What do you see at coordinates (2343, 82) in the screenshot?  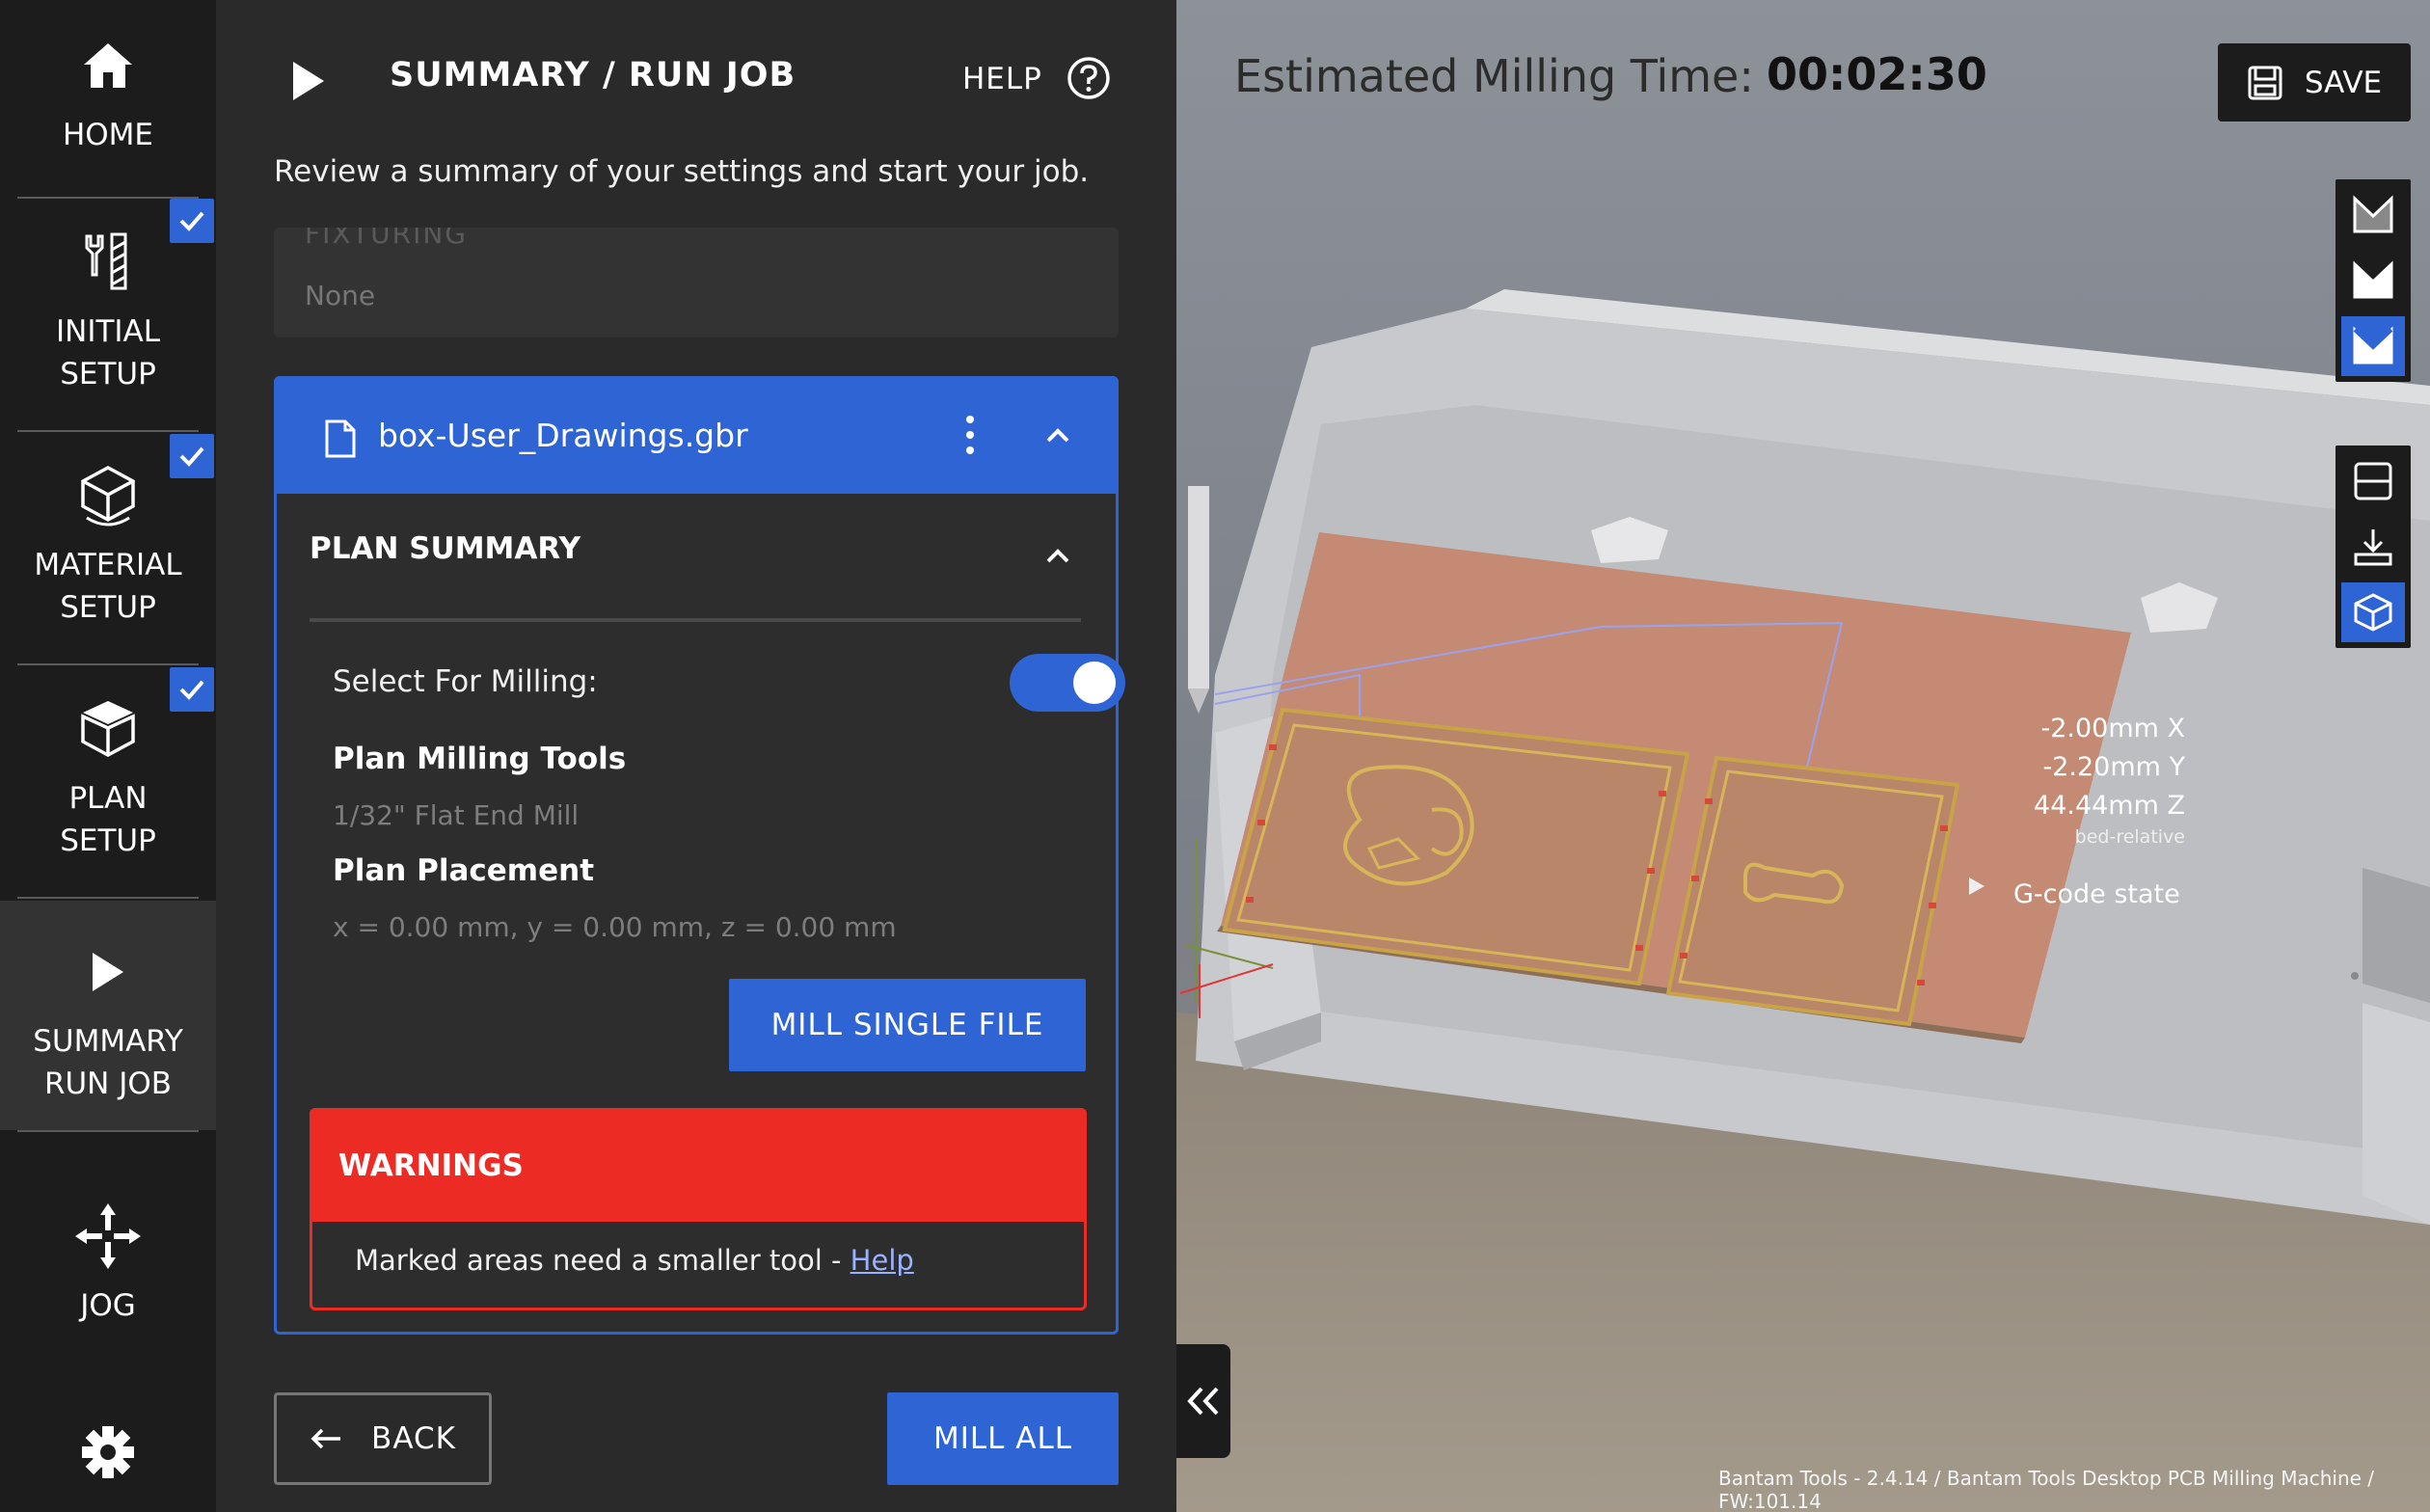 I see `save-label: SAVE` at bounding box center [2343, 82].